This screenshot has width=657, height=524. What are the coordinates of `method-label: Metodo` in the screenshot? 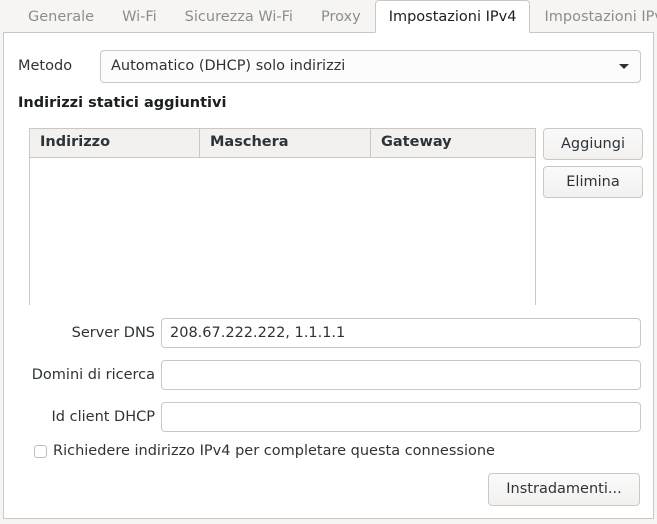 It's located at (45, 66).